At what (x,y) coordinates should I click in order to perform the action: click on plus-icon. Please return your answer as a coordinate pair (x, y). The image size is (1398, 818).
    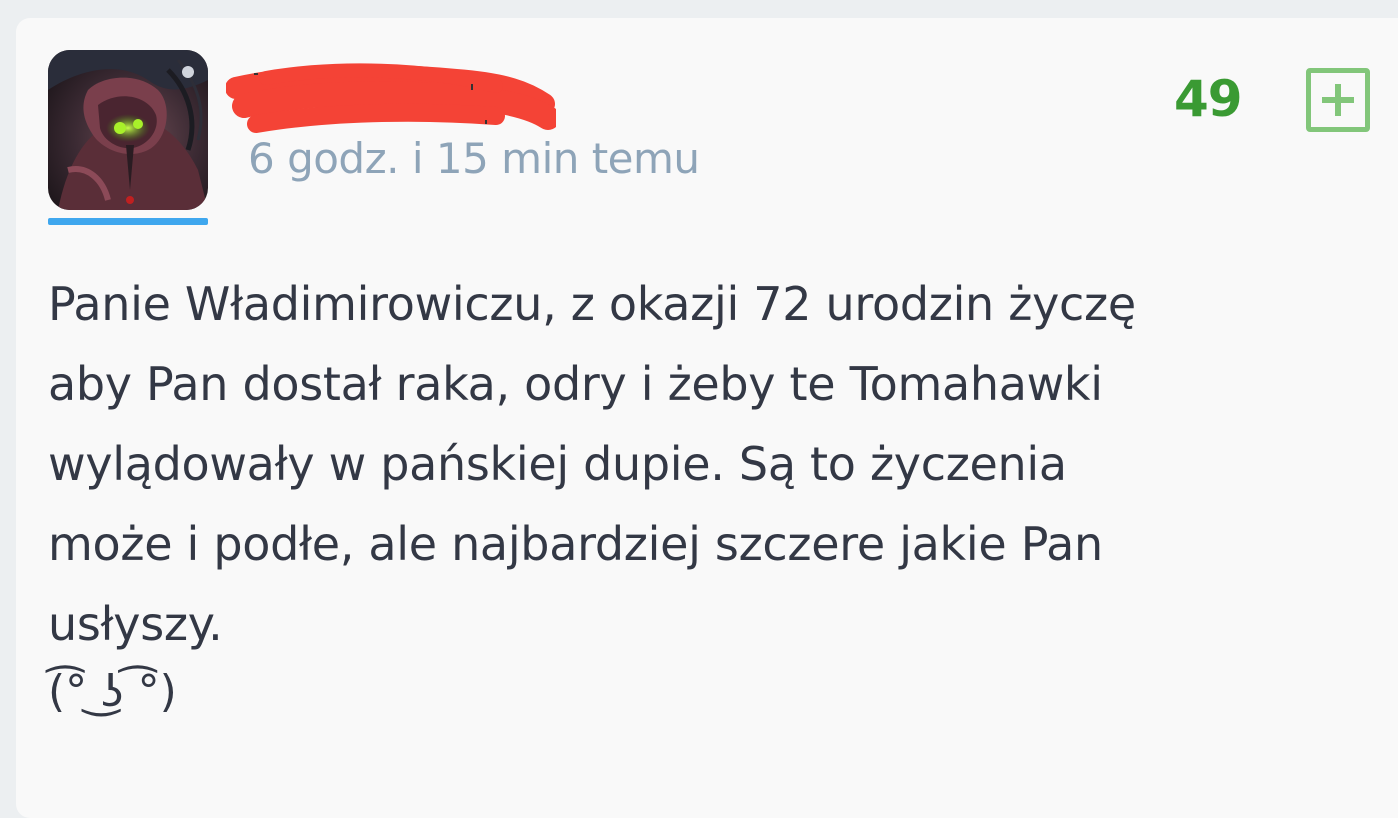
    Looking at the image, I should click on (1338, 100).